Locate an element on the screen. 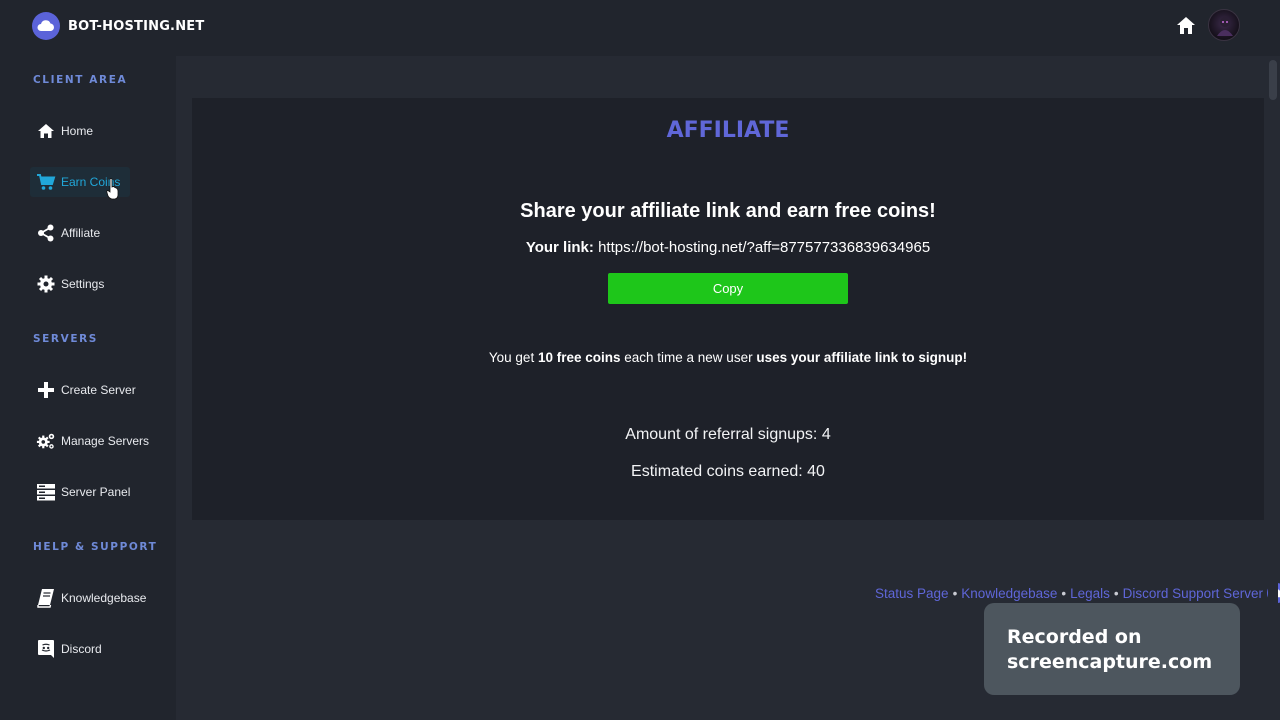  watermark-line-1: Recorded on is located at coordinates (1074, 637).